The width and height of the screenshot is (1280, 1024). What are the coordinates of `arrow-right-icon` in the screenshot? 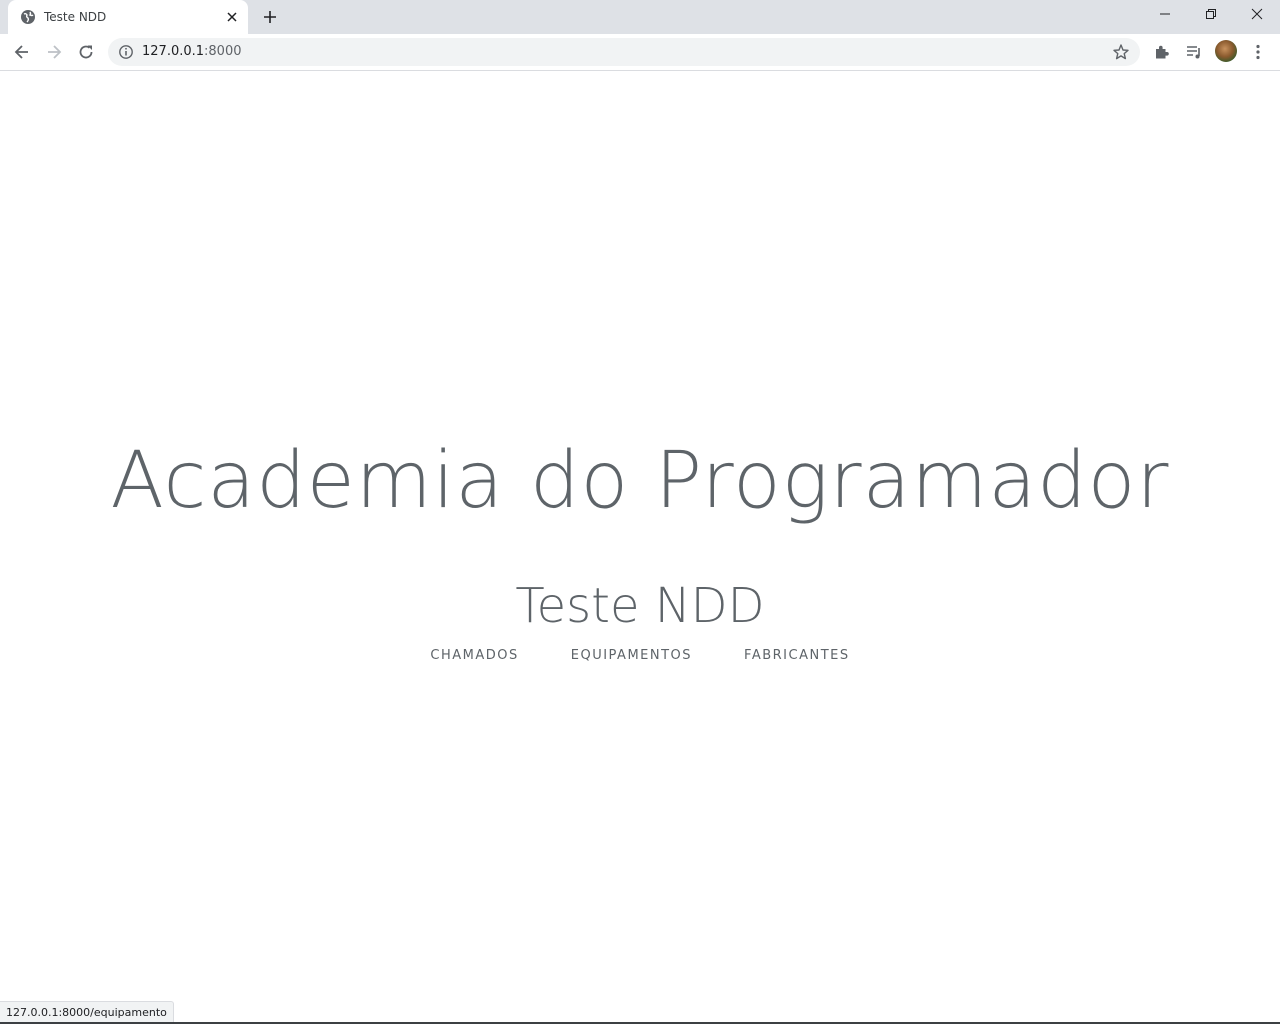 It's located at (54, 52).